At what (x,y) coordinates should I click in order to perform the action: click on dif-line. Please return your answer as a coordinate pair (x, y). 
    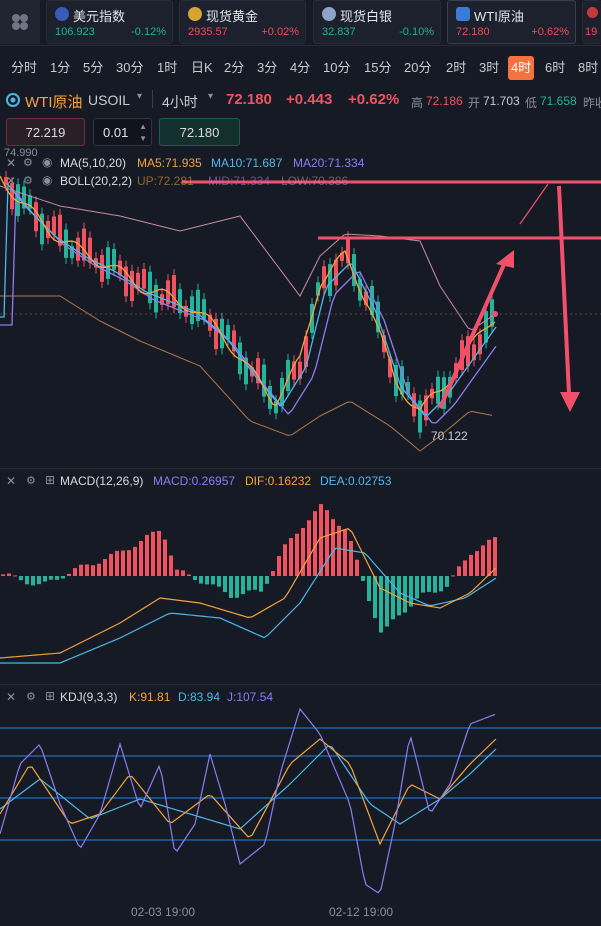
    Looking at the image, I should click on (248, 593).